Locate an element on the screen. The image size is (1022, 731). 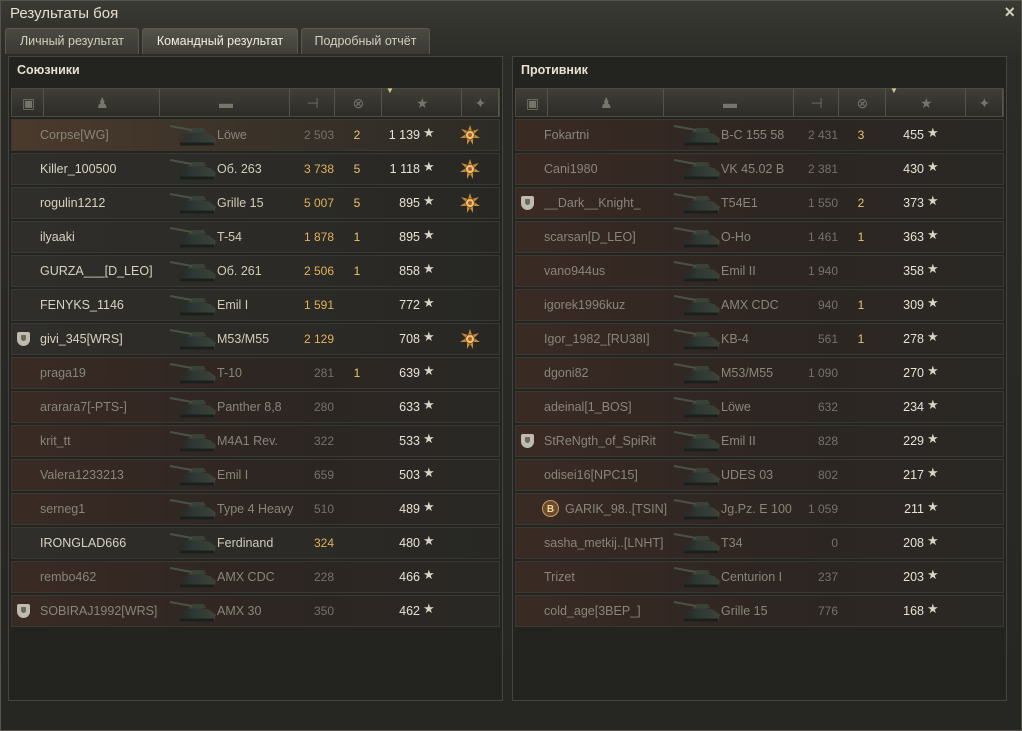
player-name: StReNgth_of_SpiRit is located at coordinates (600, 441).